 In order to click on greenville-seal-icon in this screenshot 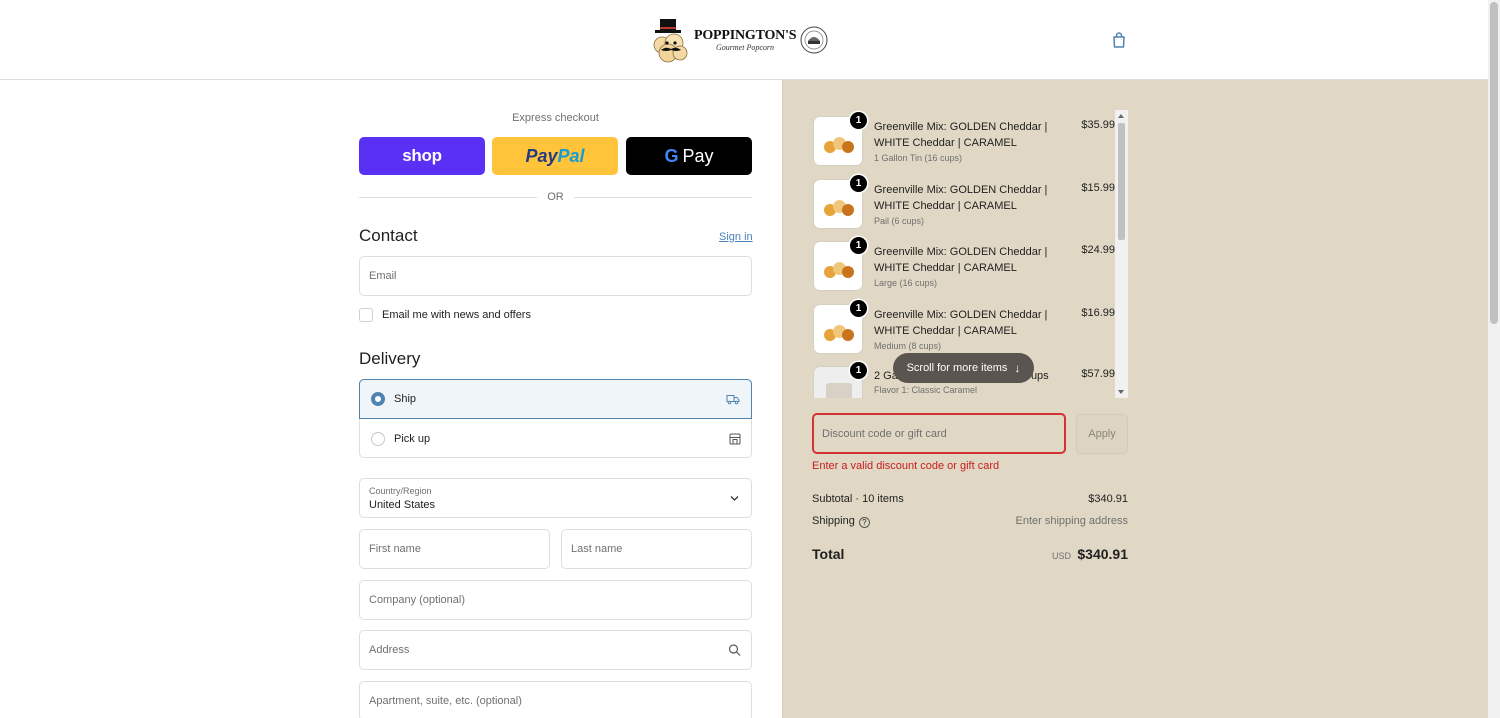, I will do `click(814, 40)`.